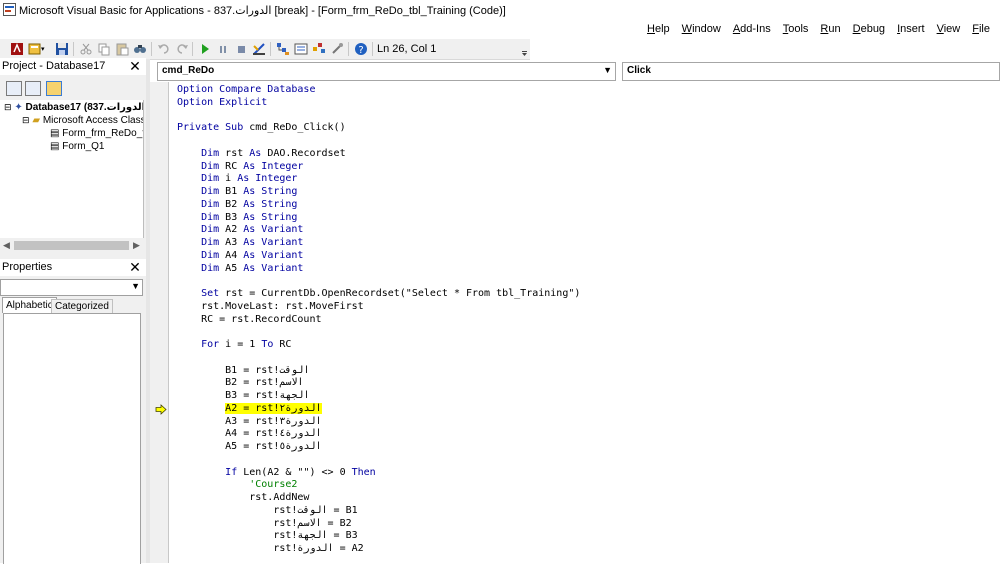 The width and height of the screenshot is (1000, 564). I want to click on reset-icon, so click(241, 49).